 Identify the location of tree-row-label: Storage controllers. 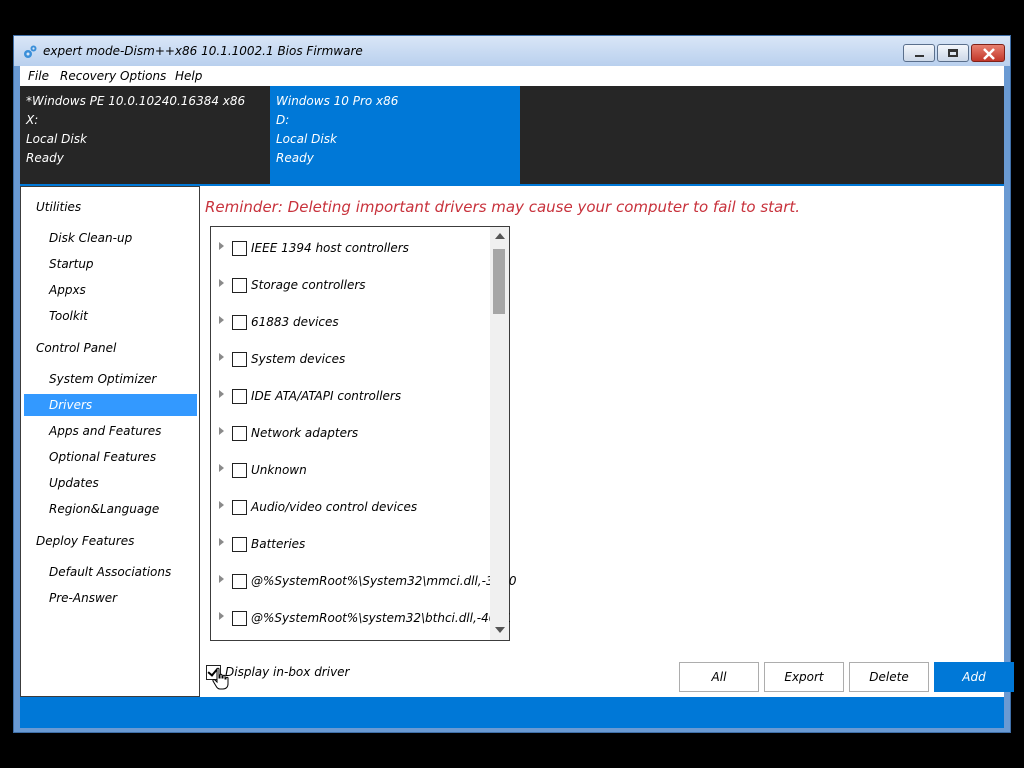
(308, 285).